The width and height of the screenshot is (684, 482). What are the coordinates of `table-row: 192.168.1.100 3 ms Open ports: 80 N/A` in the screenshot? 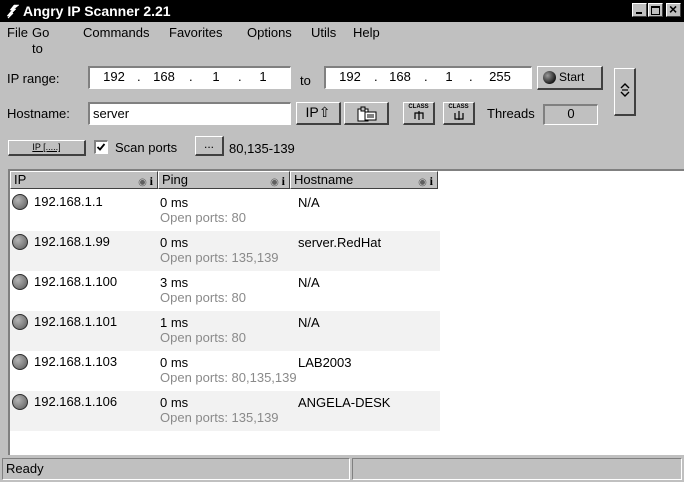 It's located at (225, 291).